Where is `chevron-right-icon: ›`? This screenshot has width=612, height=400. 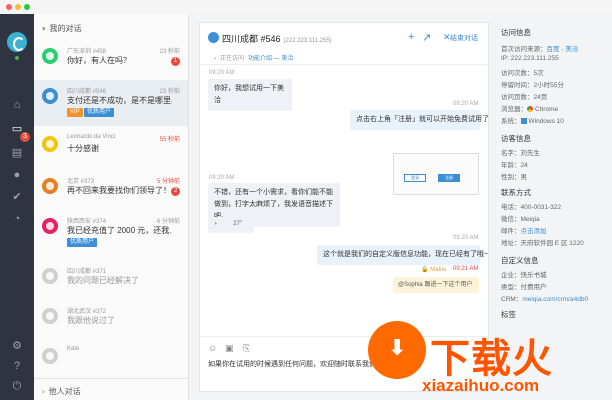
chevron-right-icon: › is located at coordinates (215, 59).